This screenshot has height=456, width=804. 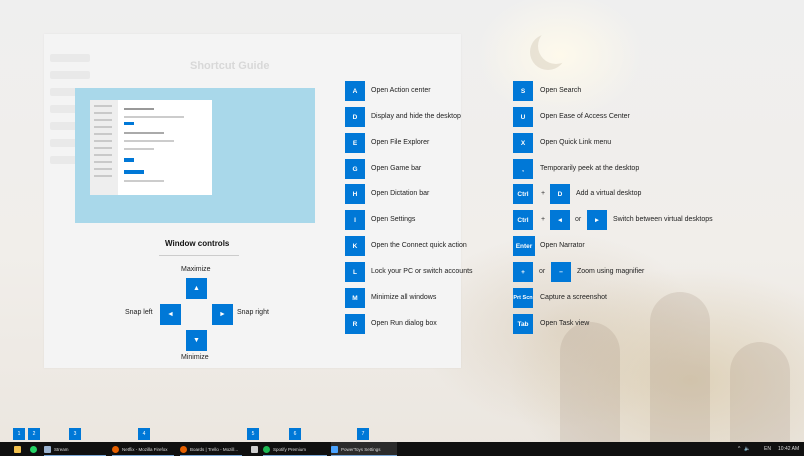 What do you see at coordinates (196, 340) in the screenshot?
I see `arrow-down-icon: ▼` at bounding box center [196, 340].